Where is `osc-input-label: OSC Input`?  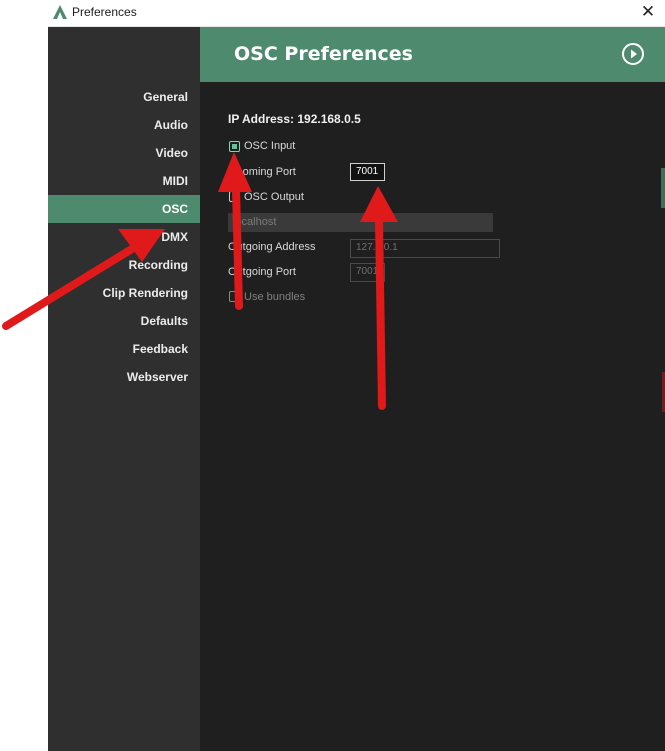 osc-input-label: OSC Input is located at coordinates (270, 146).